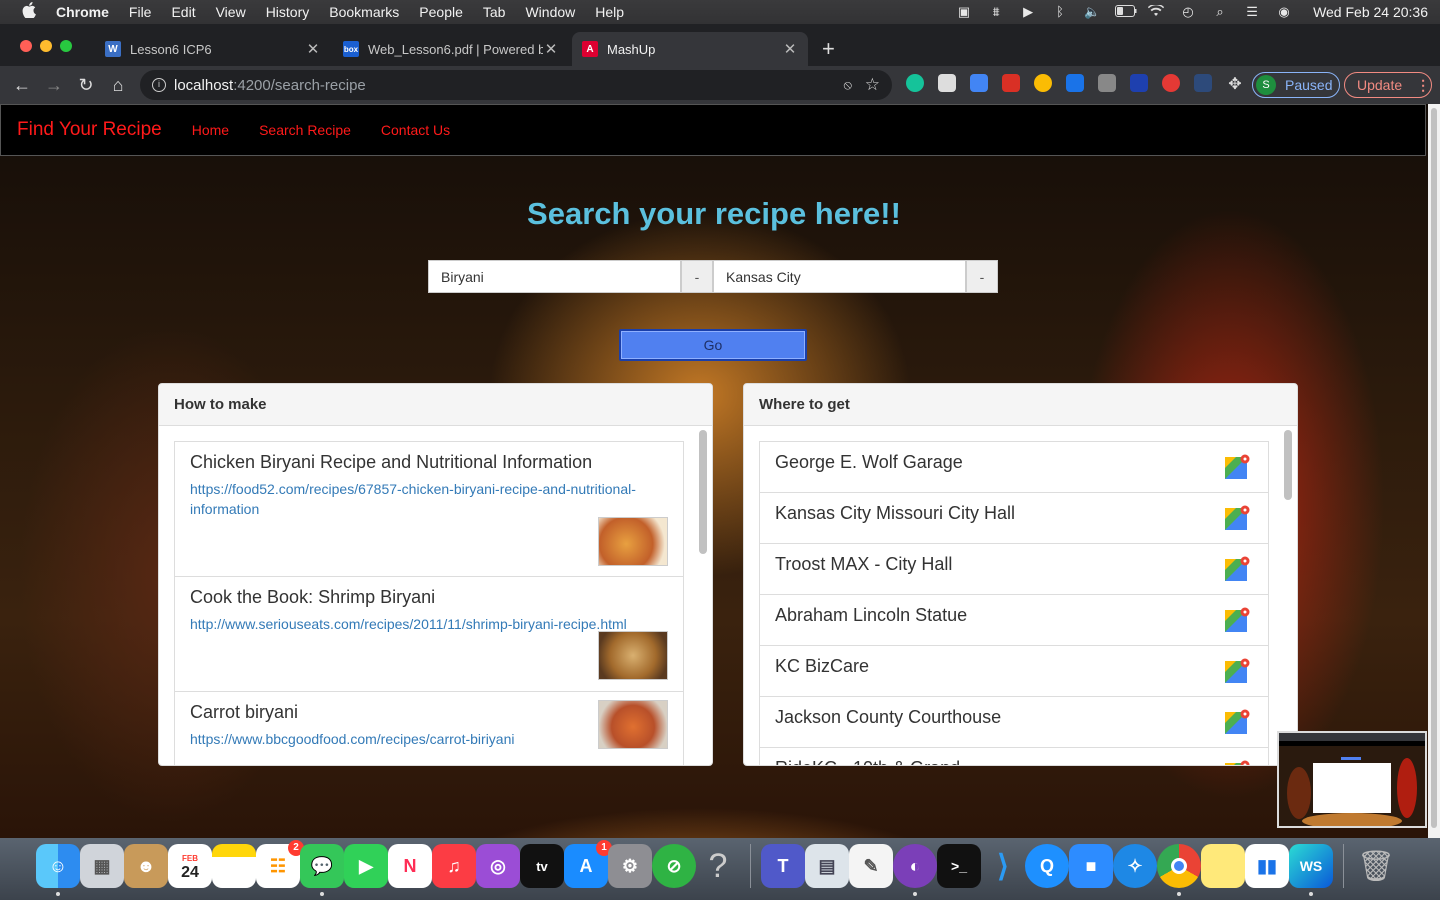 The height and width of the screenshot is (900, 1440). I want to click on safari-icon: ✧, so click(1135, 866).